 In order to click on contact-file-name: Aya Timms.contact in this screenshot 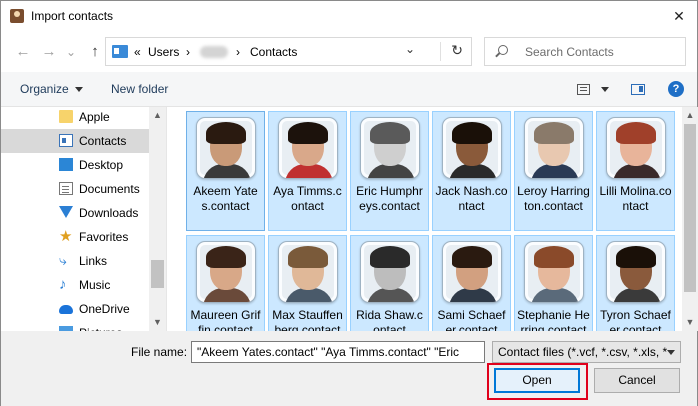, I will do `click(307, 198)`.